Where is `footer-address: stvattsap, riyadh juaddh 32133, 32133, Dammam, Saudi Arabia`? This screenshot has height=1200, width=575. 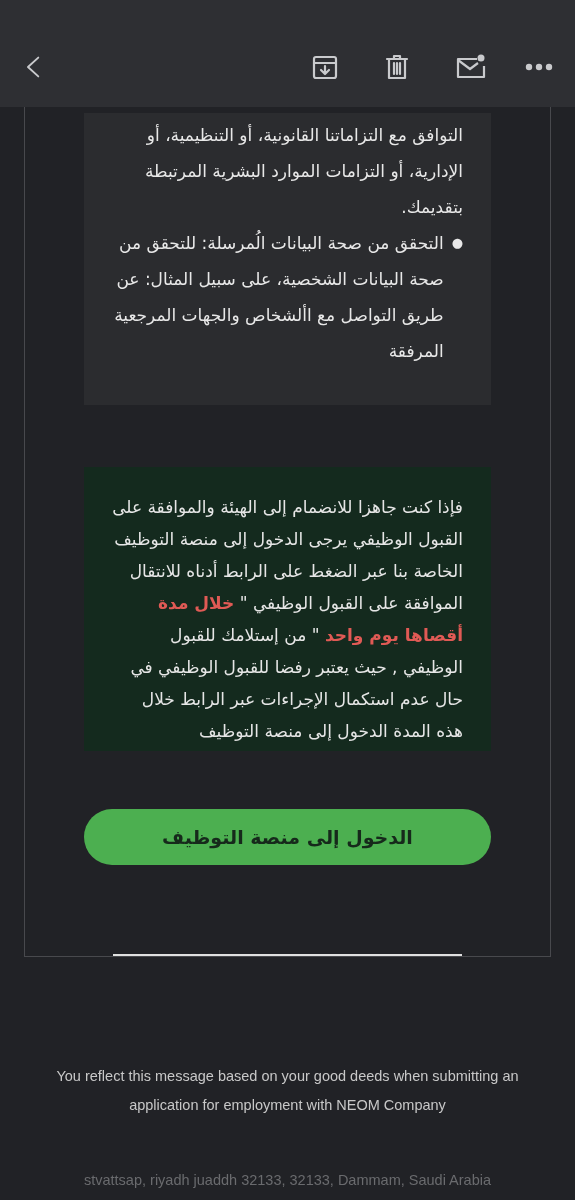
footer-address: stvattsap, riyadh juaddh 32133, 32133, Dammam, Saudi Arabia is located at coordinates (287, 1180).